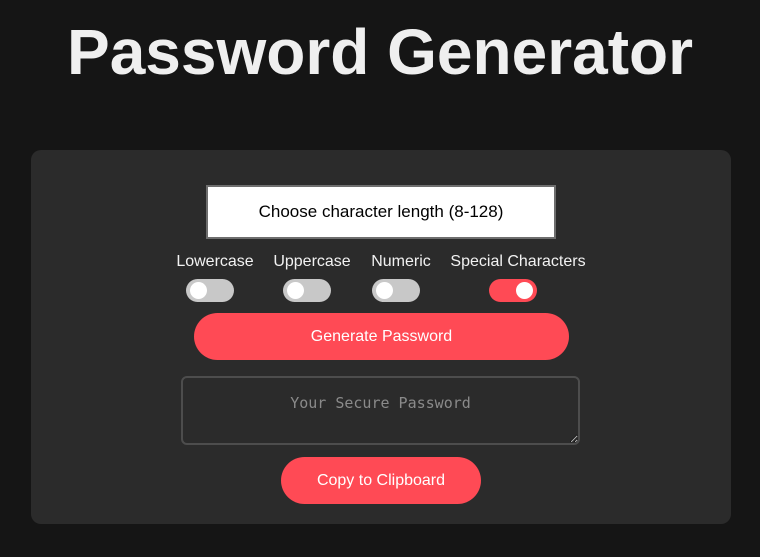 The width and height of the screenshot is (760, 557). I want to click on uppercase-toggle, so click(307, 290).